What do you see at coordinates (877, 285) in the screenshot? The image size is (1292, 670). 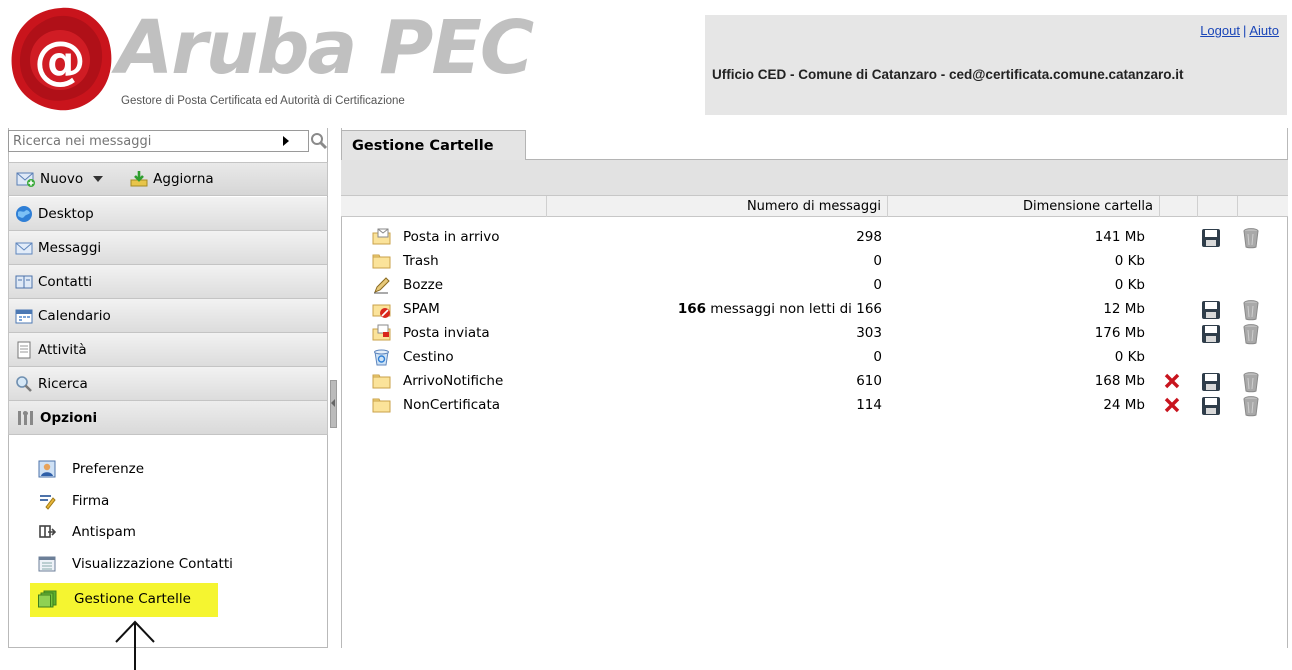 I see `folder-message-count: 0` at bounding box center [877, 285].